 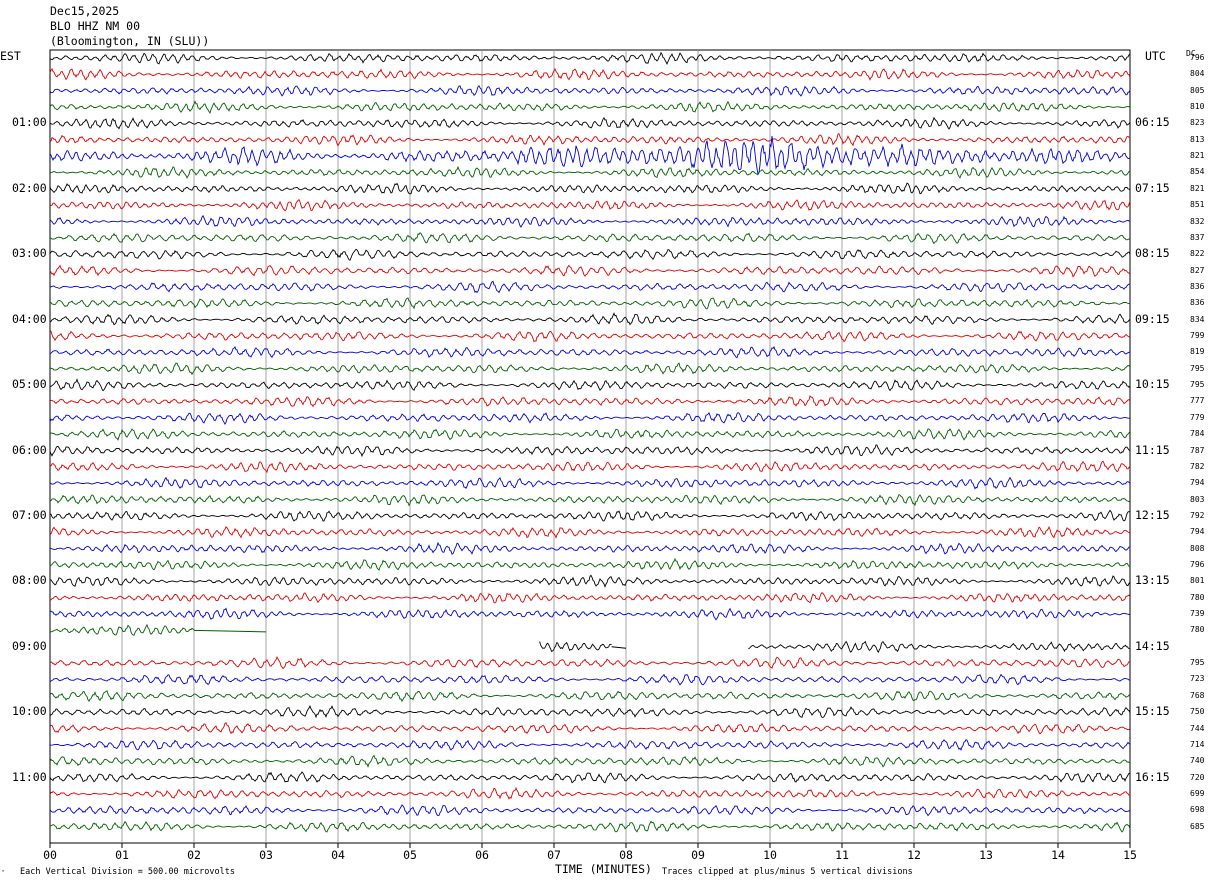 I want to click on row-time-label-est: 08:00, so click(x=29, y=580).